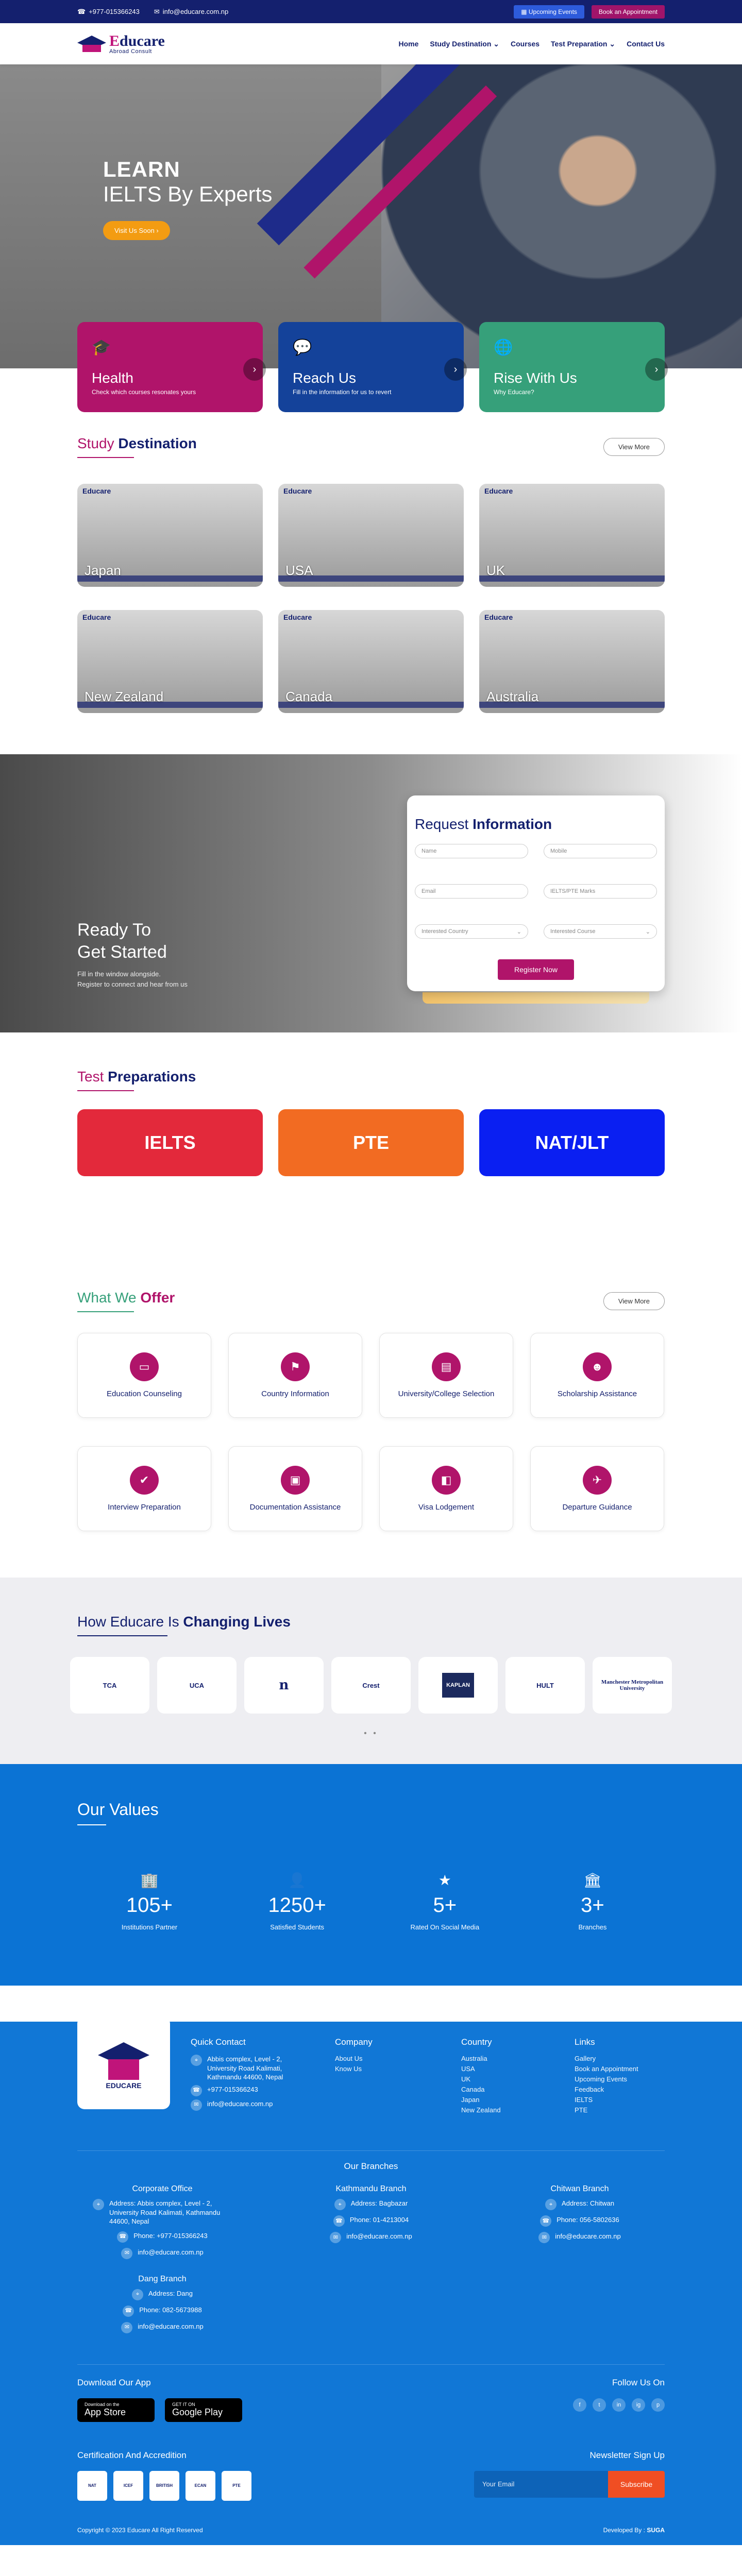  Describe the element at coordinates (170, 1142) in the screenshot. I see `prep-ielts-button: IELTS` at that location.